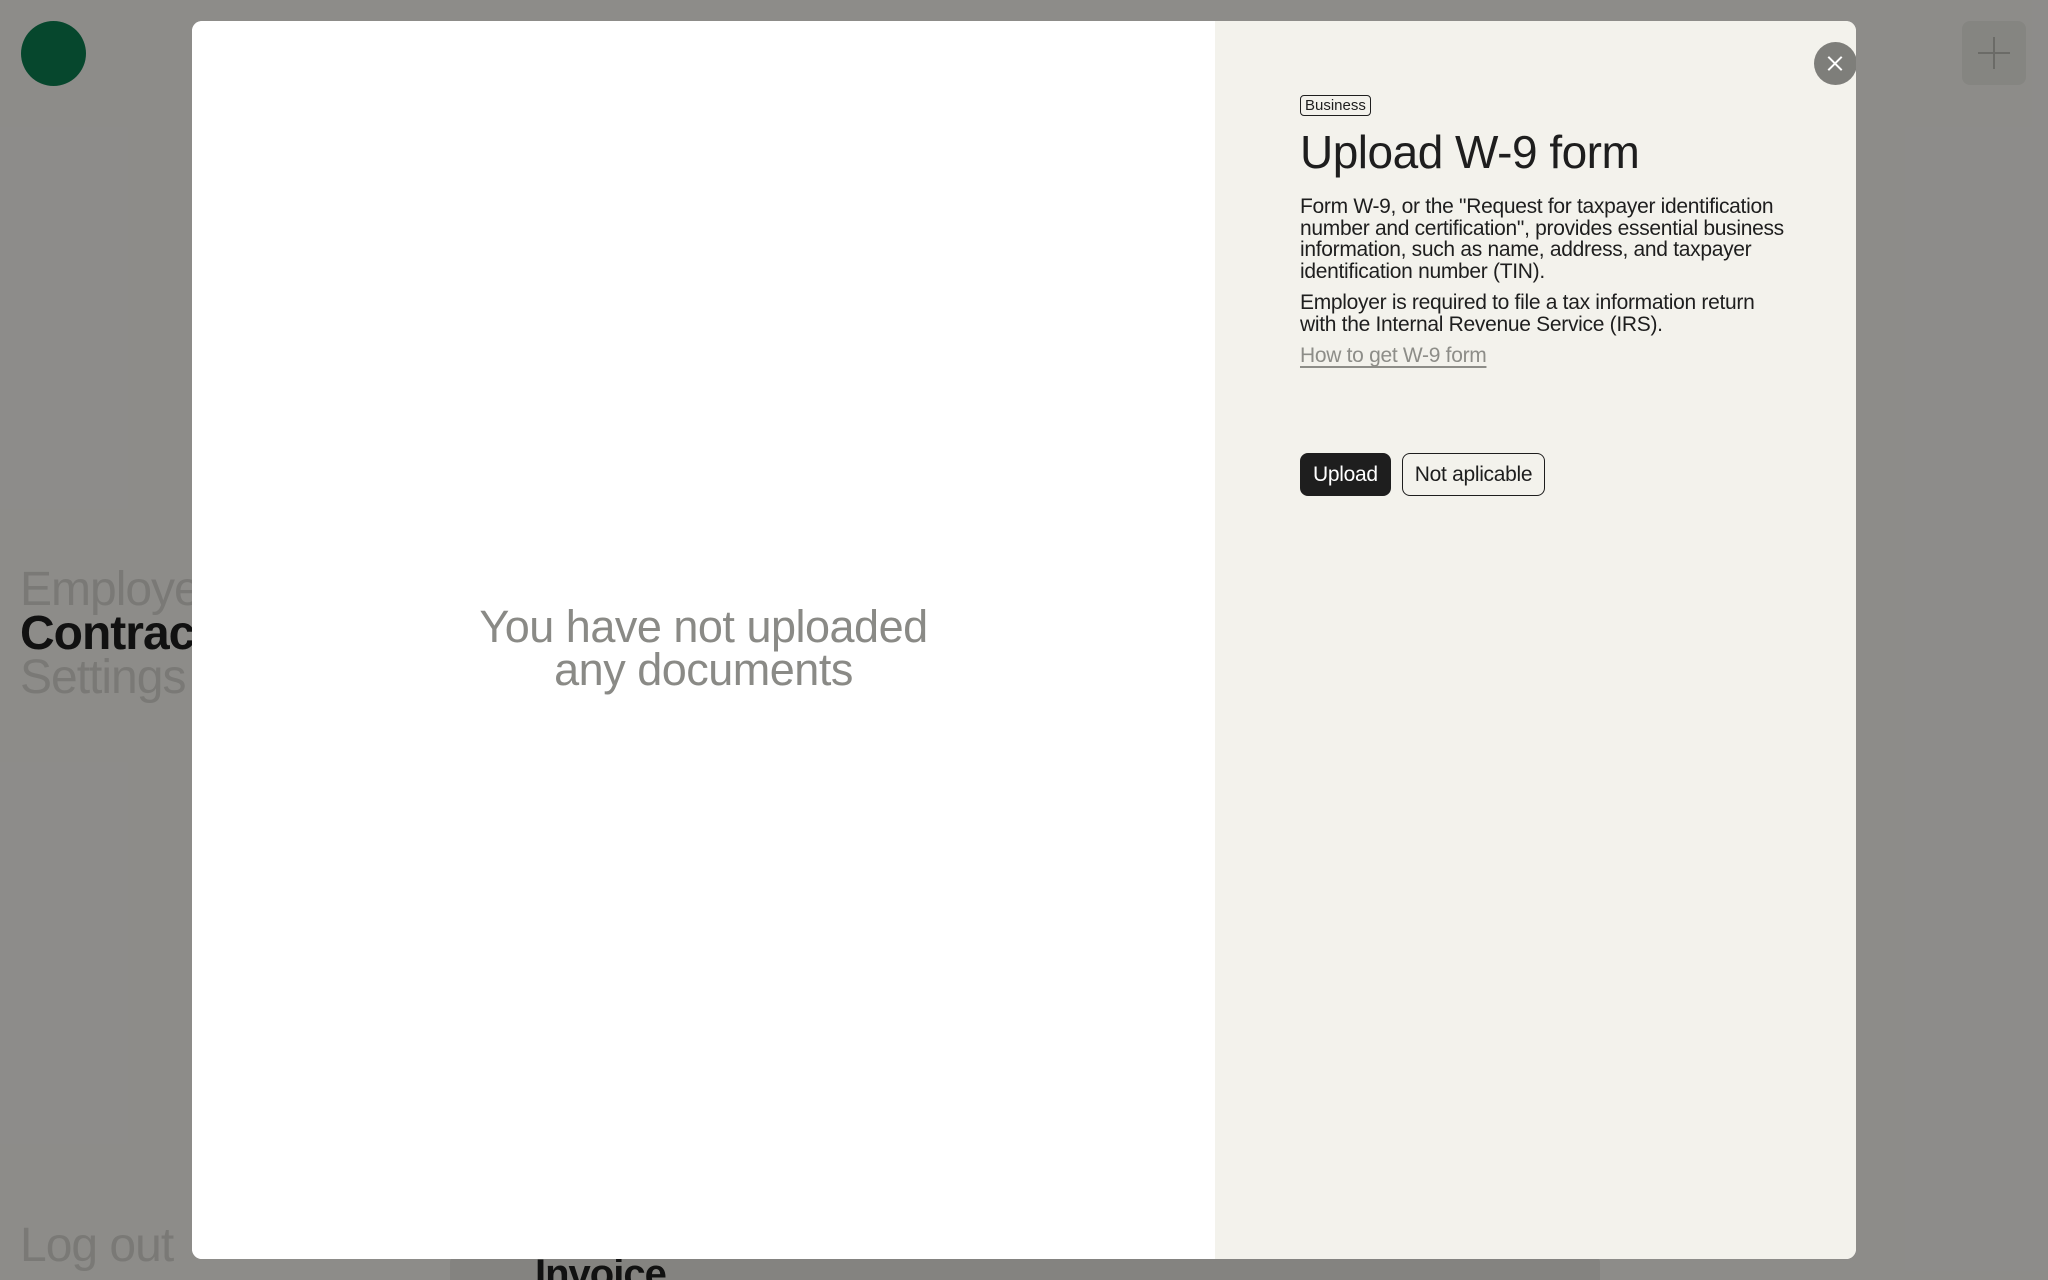 This screenshot has height=1280, width=2048. What do you see at coordinates (1835, 63) in the screenshot?
I see `close-button` at bounding box center [1835, 63].